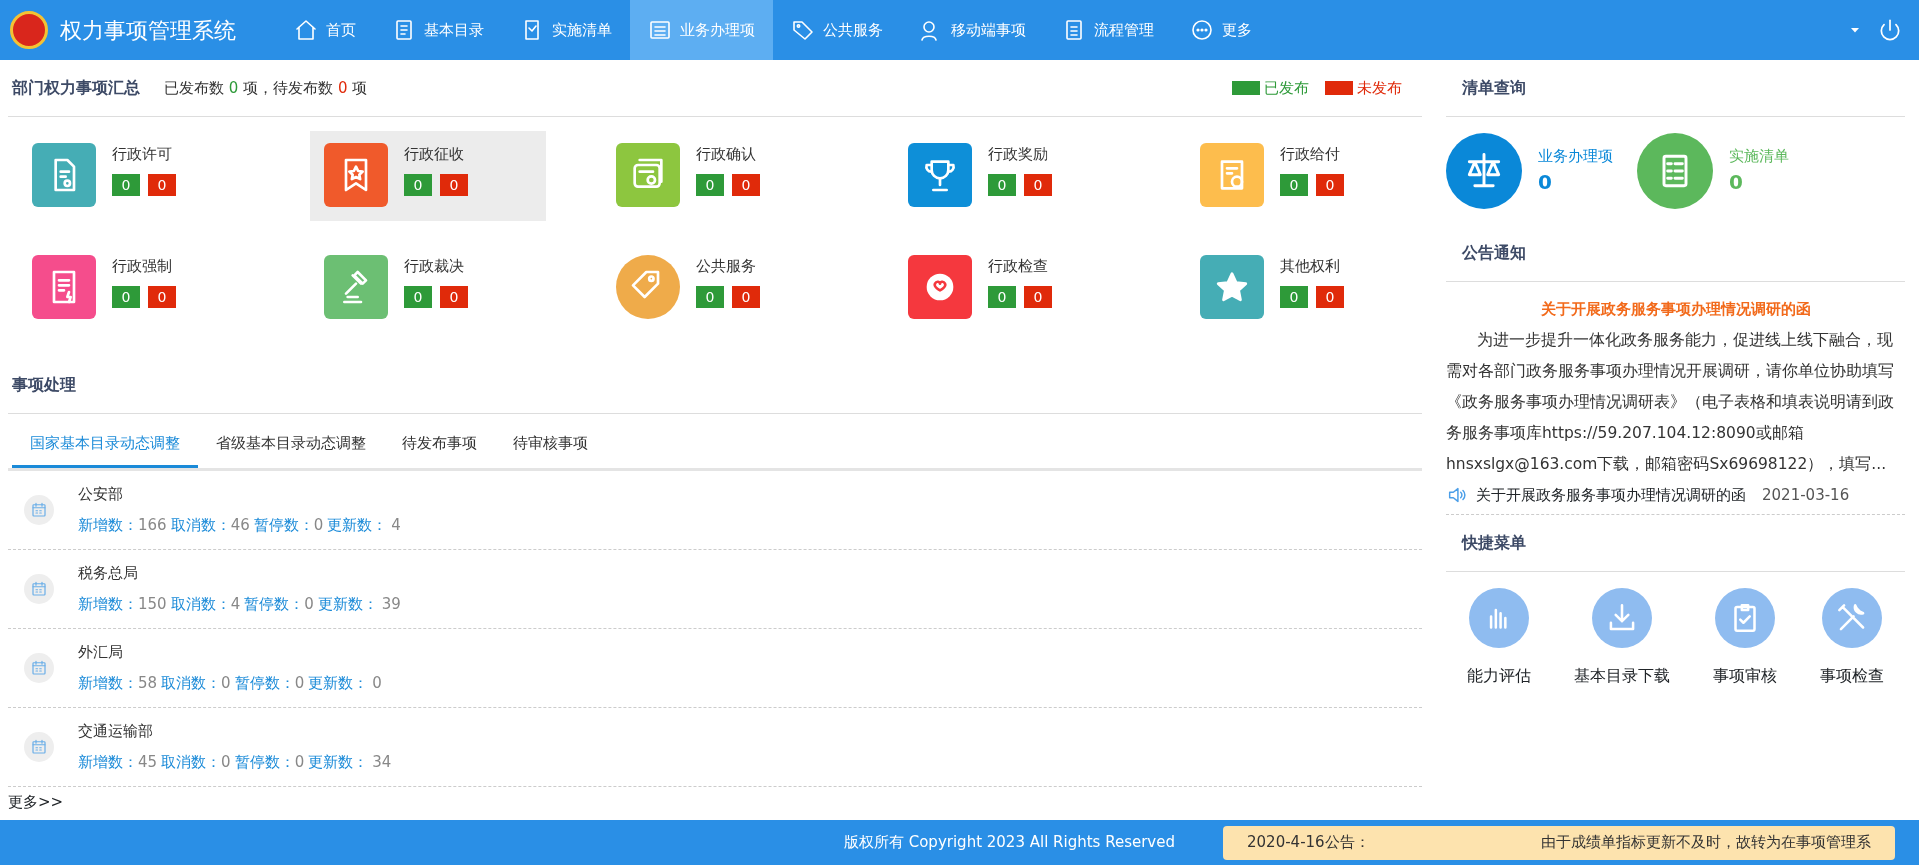 Image resolution: width=1919 pixels, height=865 pixels. I want to click on tab: 待发布事项, so click(439, 445).